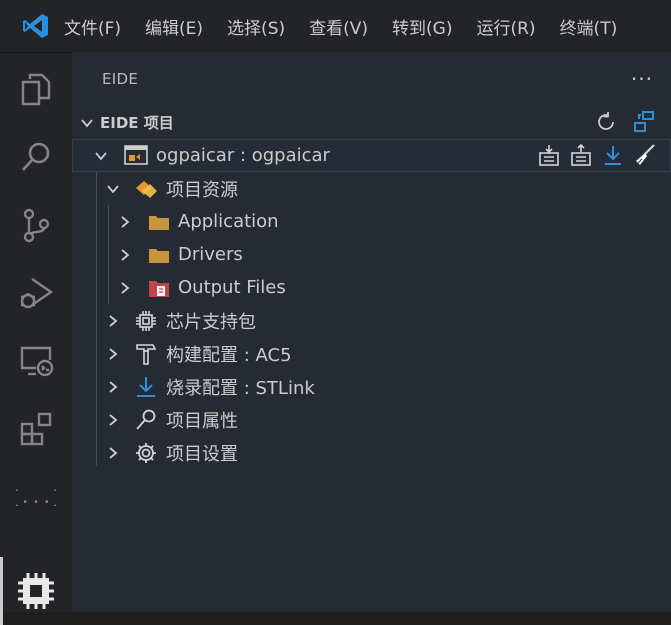  I want to click on project-root-item: ogpaicar, so click(371, 155).